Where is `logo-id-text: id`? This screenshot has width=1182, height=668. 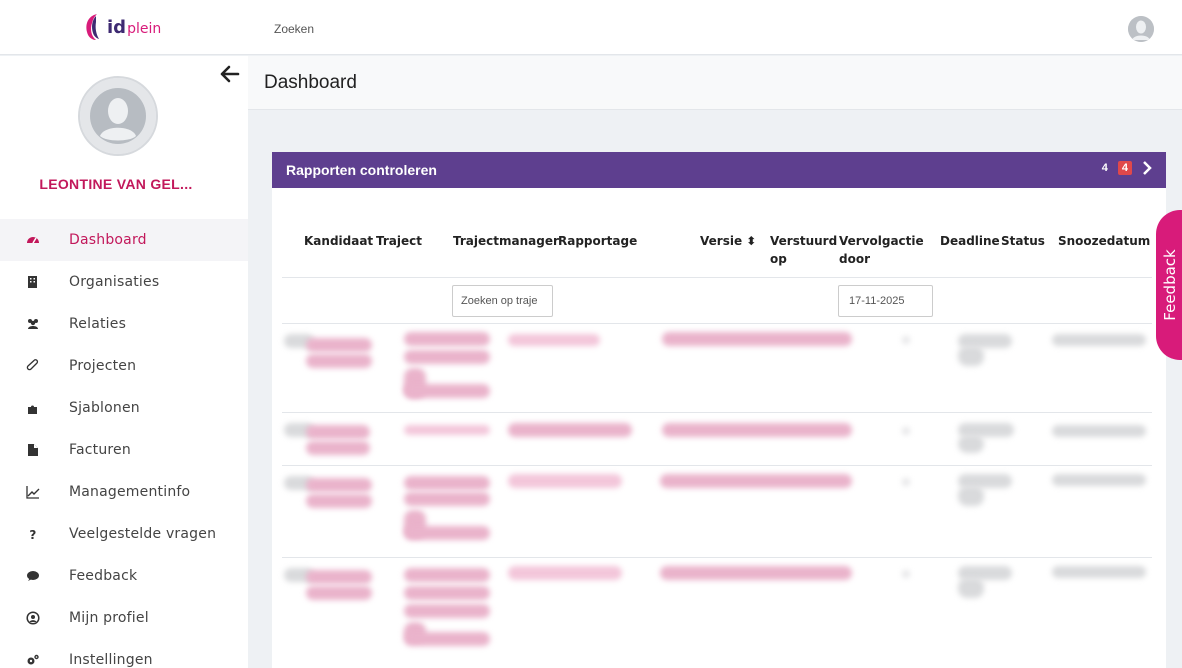
logo-id-text: id is located at coordinates (117, 27).